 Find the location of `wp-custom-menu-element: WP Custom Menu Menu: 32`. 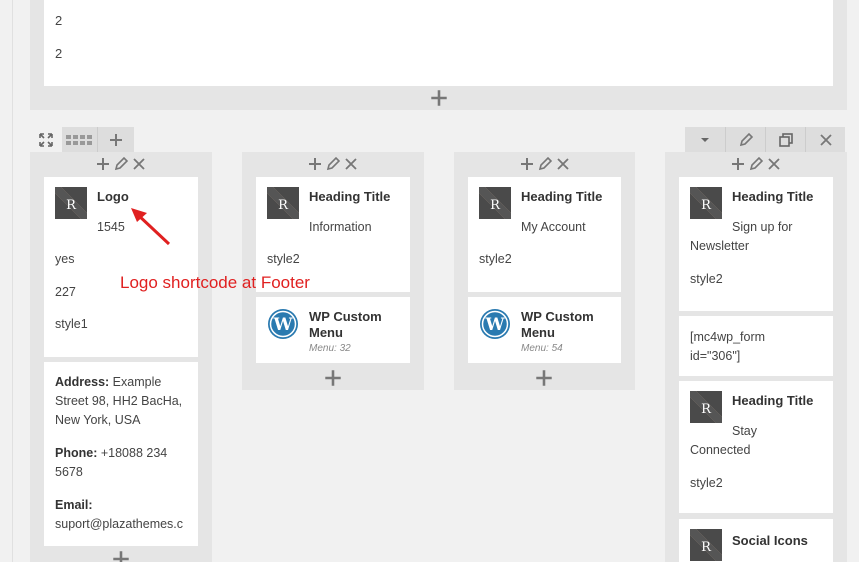

wp-custom-menu-element: WP Custom Menu Menu: 32 is located at coordinates (333, 330).